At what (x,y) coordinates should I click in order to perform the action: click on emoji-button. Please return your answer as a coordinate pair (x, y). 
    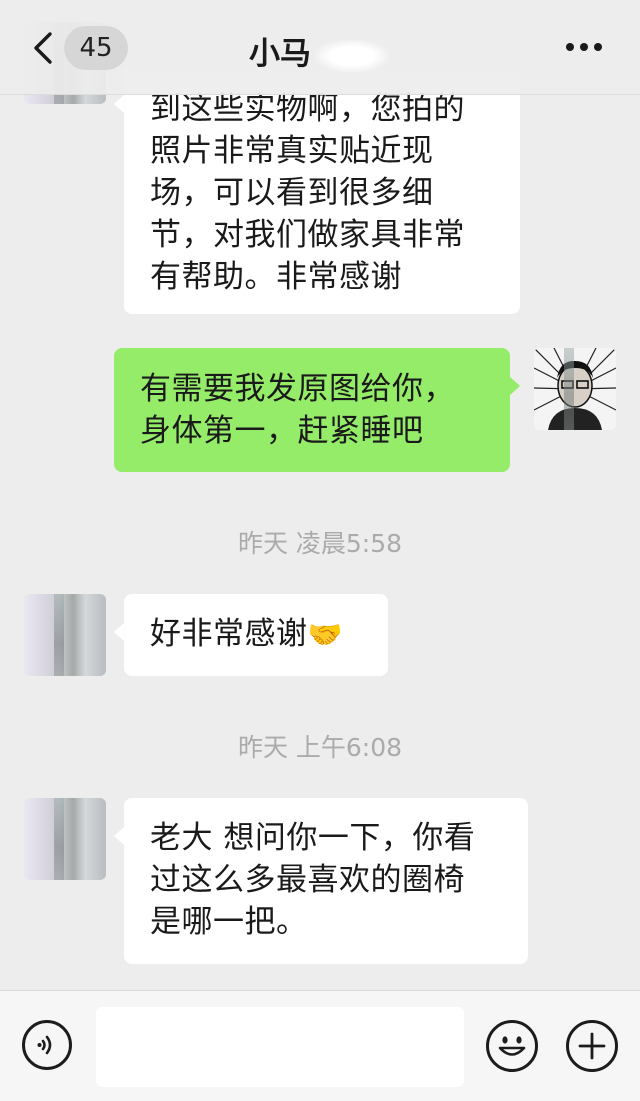
    Looking at the image, I should click on (512, 1046).